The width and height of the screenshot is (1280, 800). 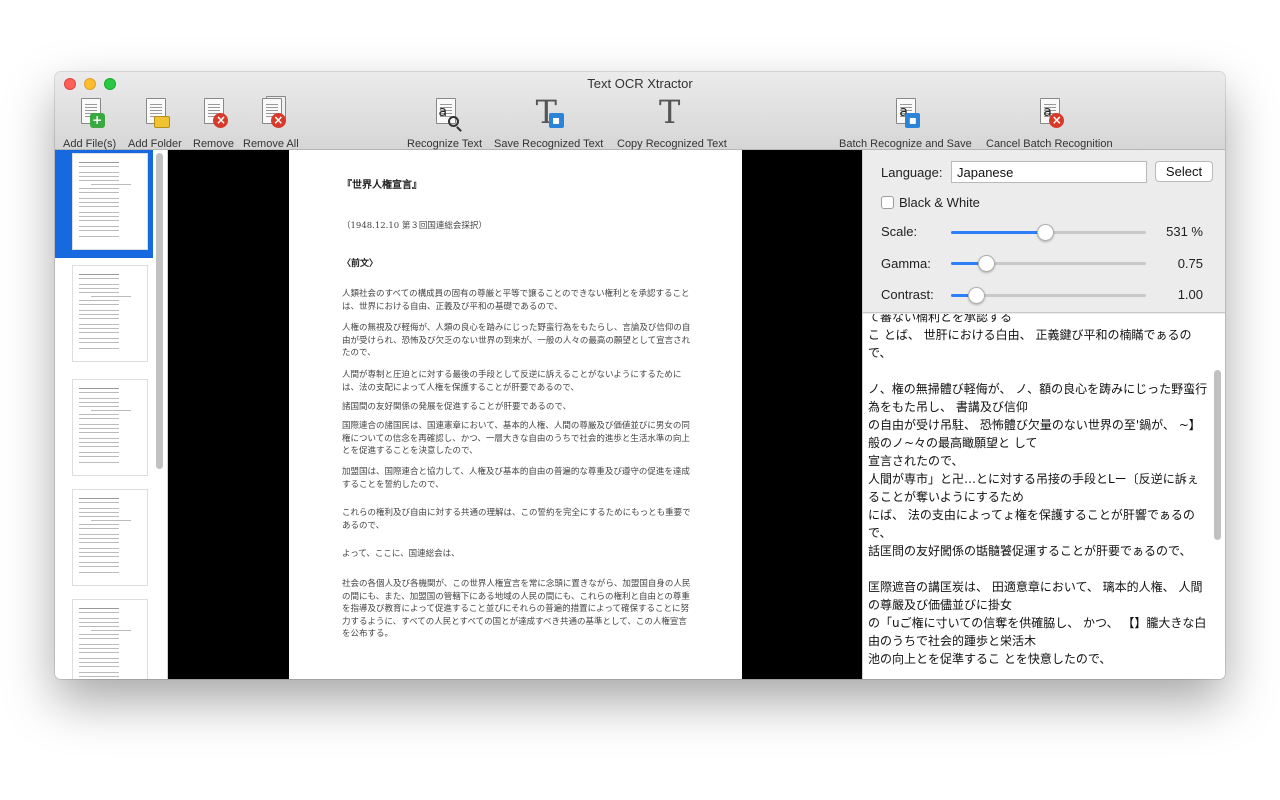 What do you see at coordinates (1048, 295) in the screenshot?
I see `contrast-slider` at bounding box center [1048, 295].